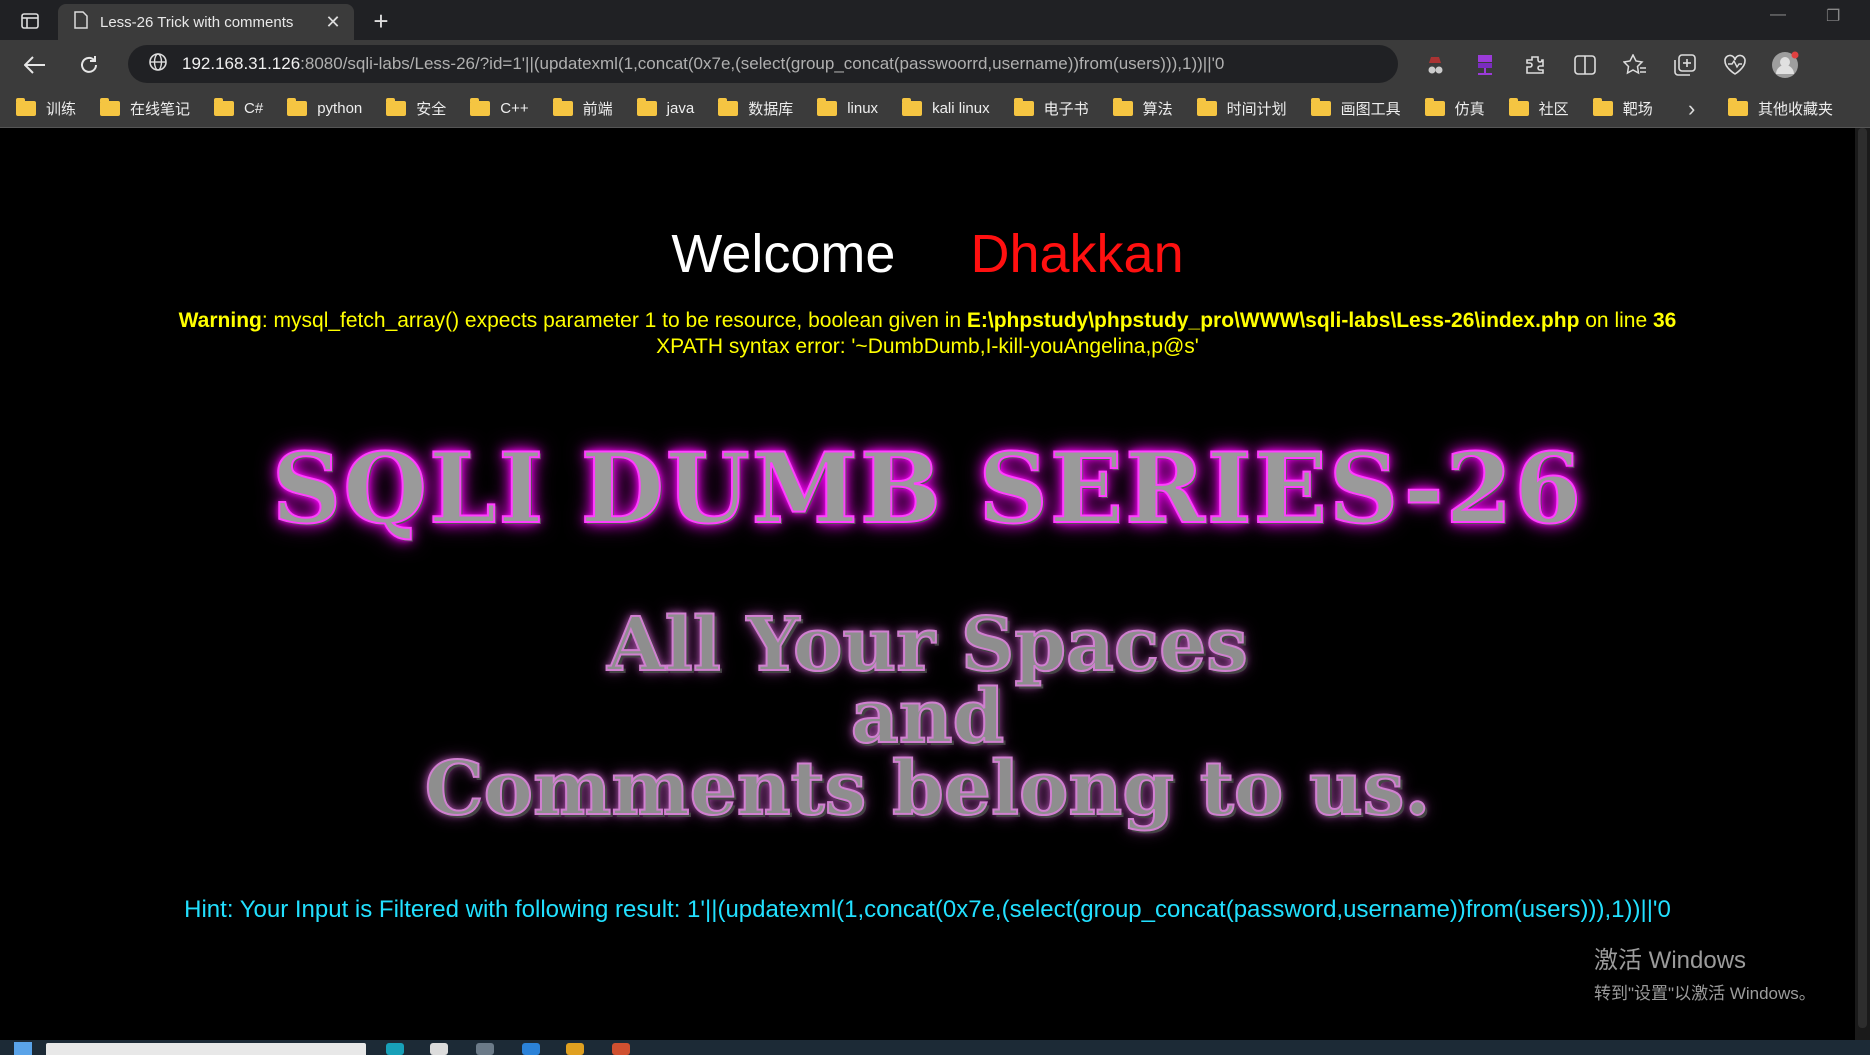 This screenshot has height=1055, width=1870. What do you see at coordinates (961, 108) in the screenshot?
I see `bookmark-label: kali linux` at bounding box center [961, 108].